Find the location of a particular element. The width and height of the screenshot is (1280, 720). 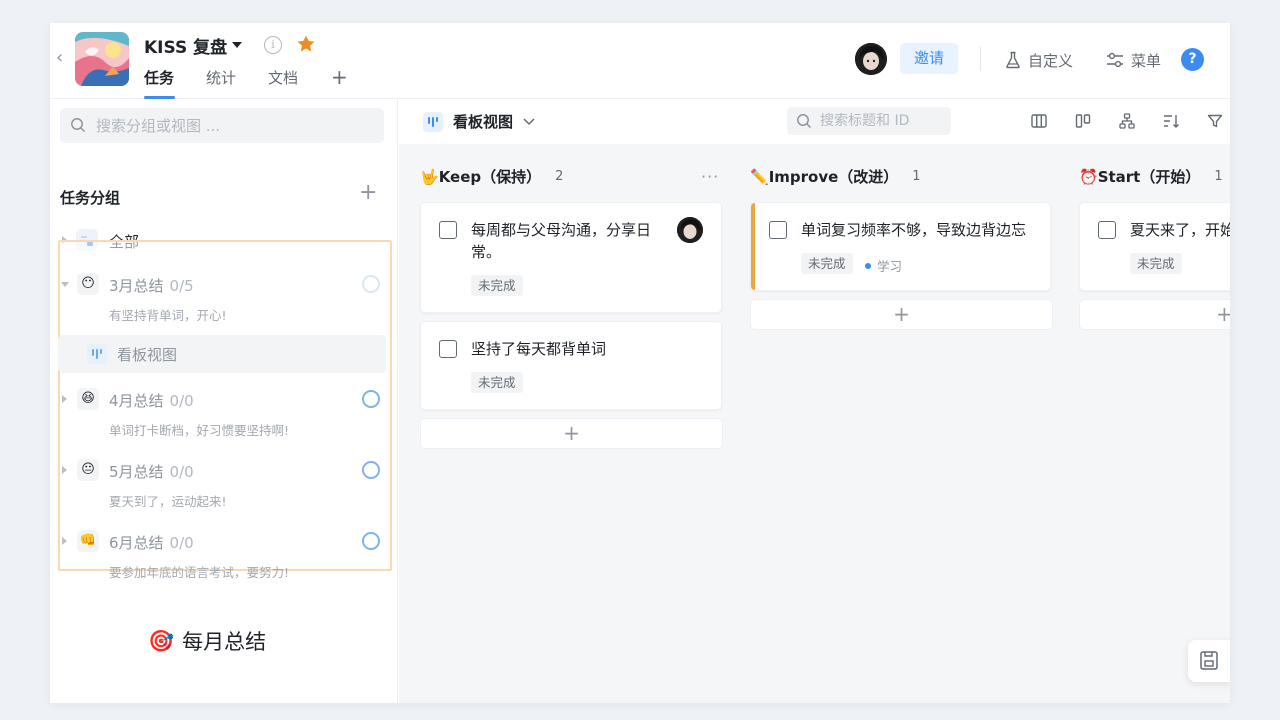

group-title: 3月总结 is located at coordinates (136, 286).